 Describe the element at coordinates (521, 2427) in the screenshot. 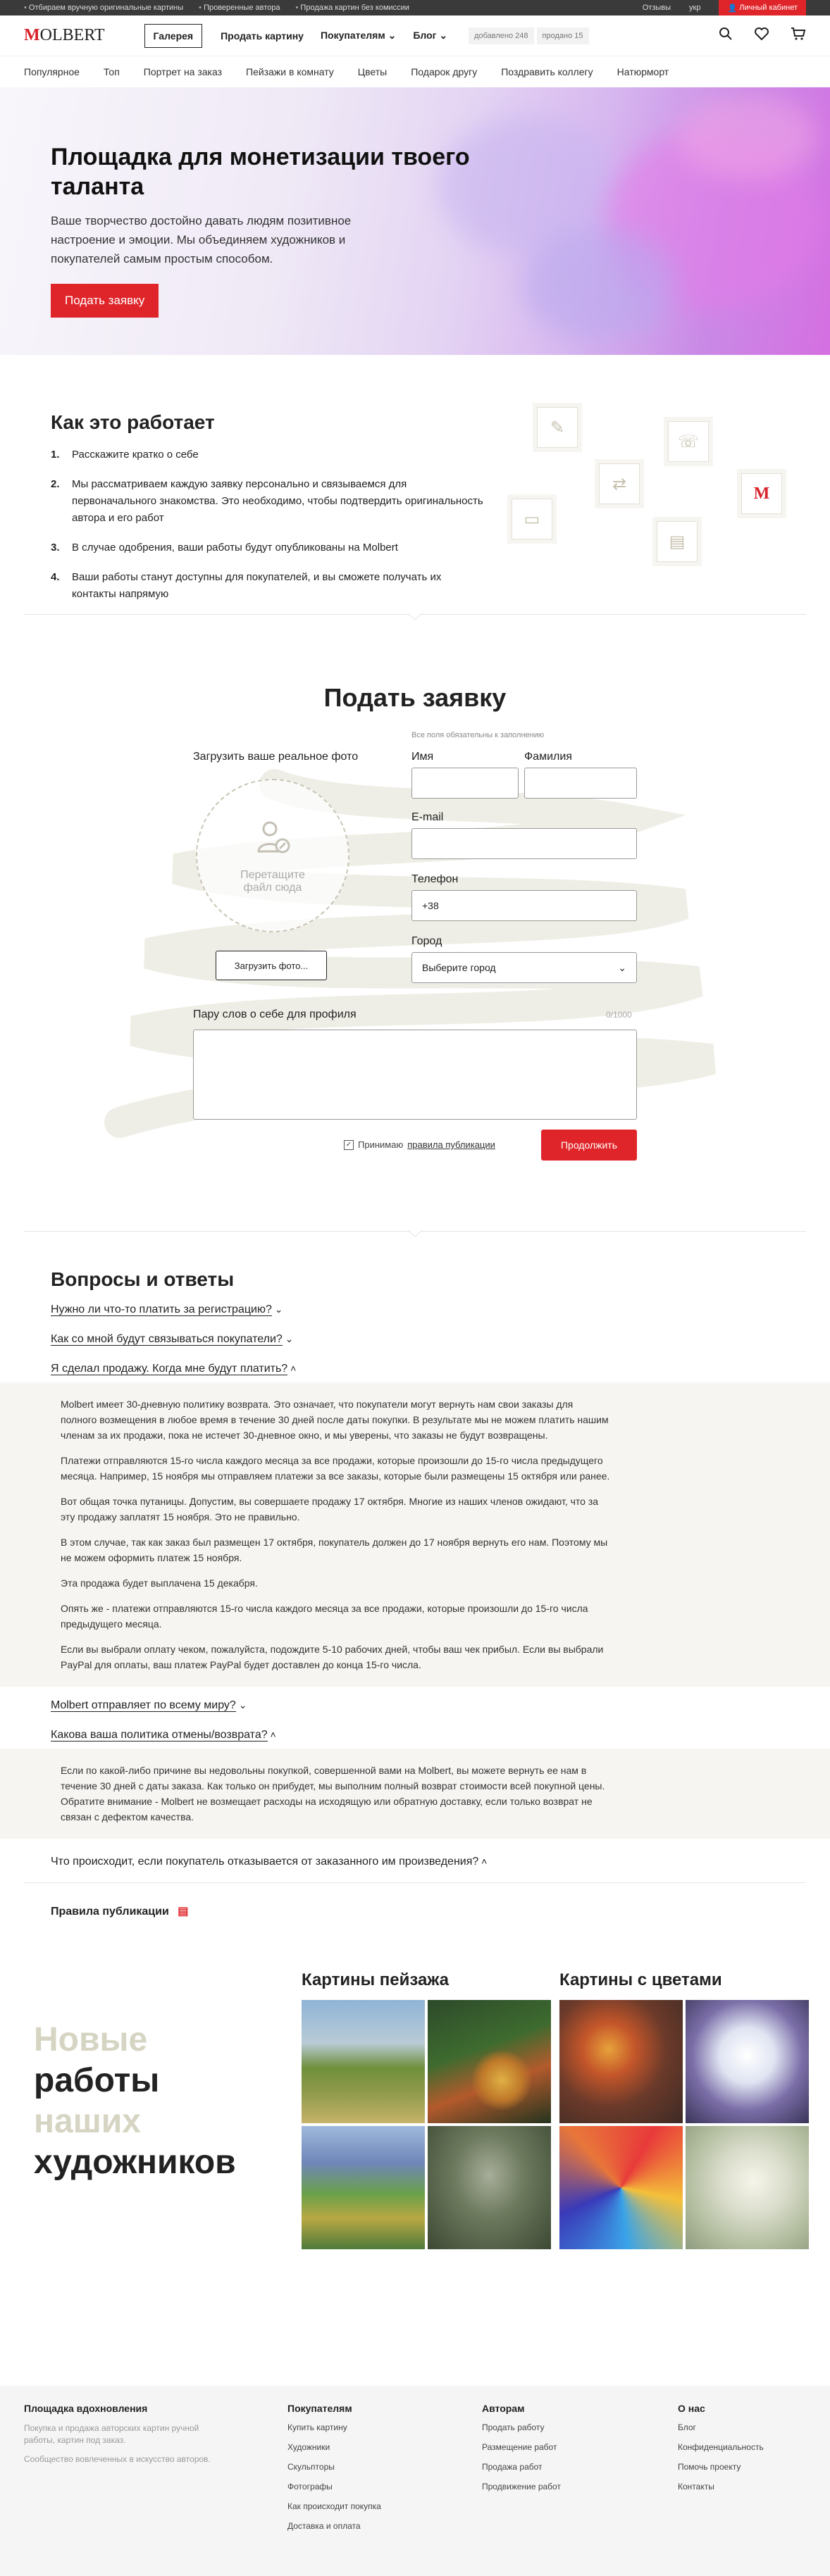

I see `footer-link: Продать работу` at that location.